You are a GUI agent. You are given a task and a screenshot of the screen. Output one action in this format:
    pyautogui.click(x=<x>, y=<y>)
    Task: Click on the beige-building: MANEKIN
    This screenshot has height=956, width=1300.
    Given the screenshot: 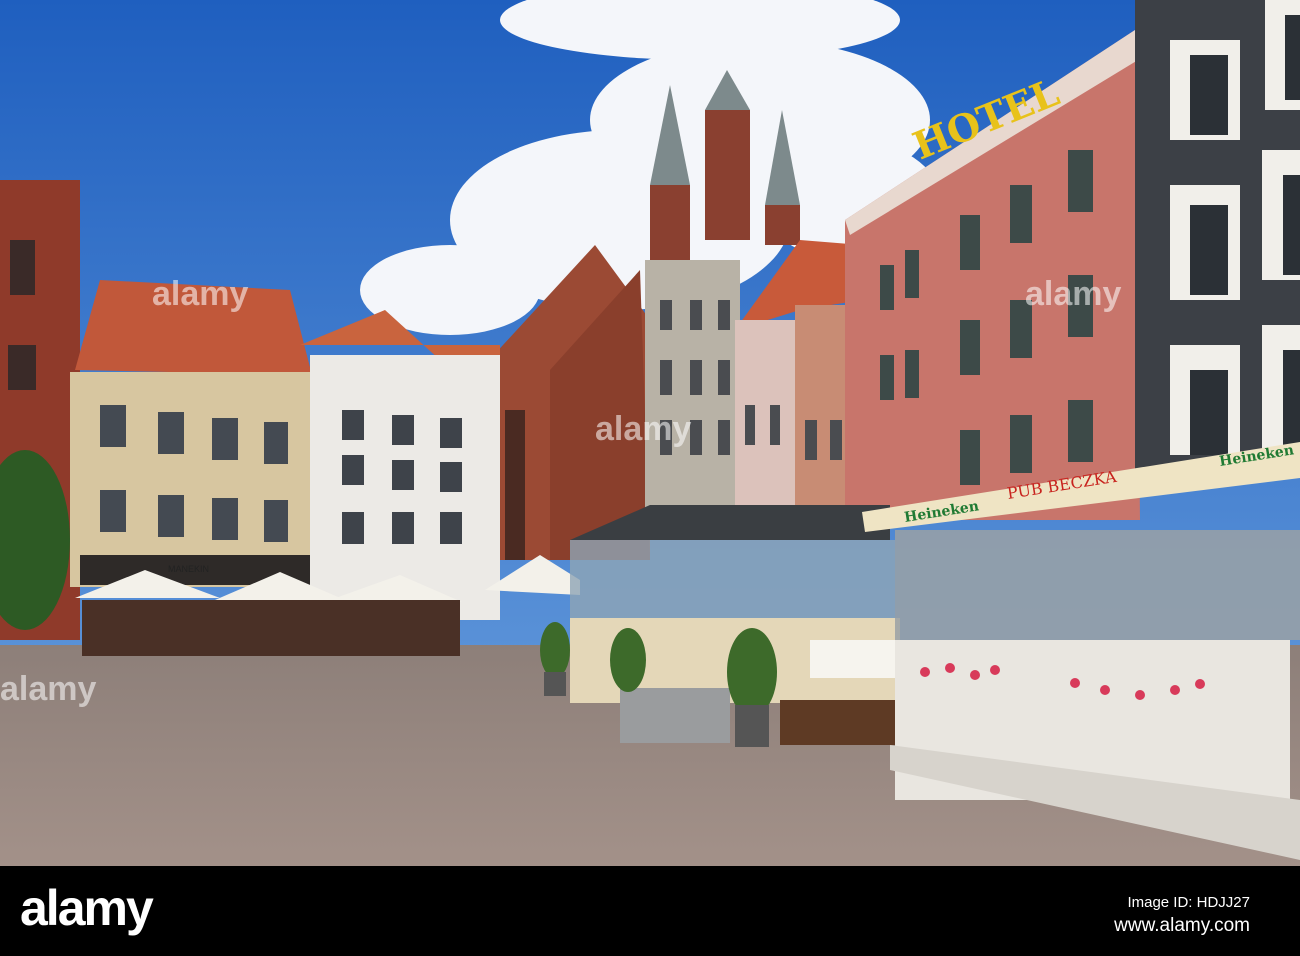 What is the action you would take?
    pyautogui.click(x=192, y=433)
    